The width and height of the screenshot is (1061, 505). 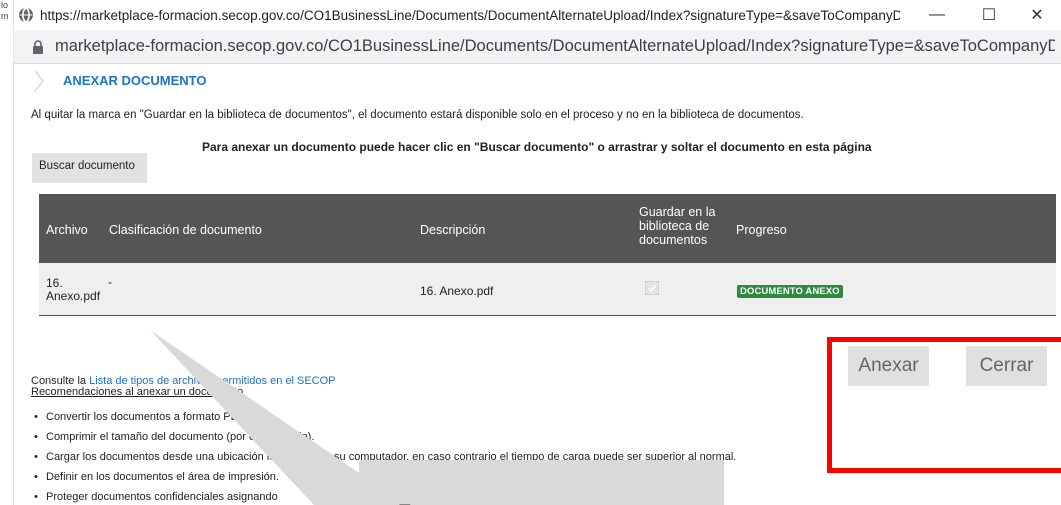 I want to click on cell-clasificacion: -, so click(x=110, y=282).